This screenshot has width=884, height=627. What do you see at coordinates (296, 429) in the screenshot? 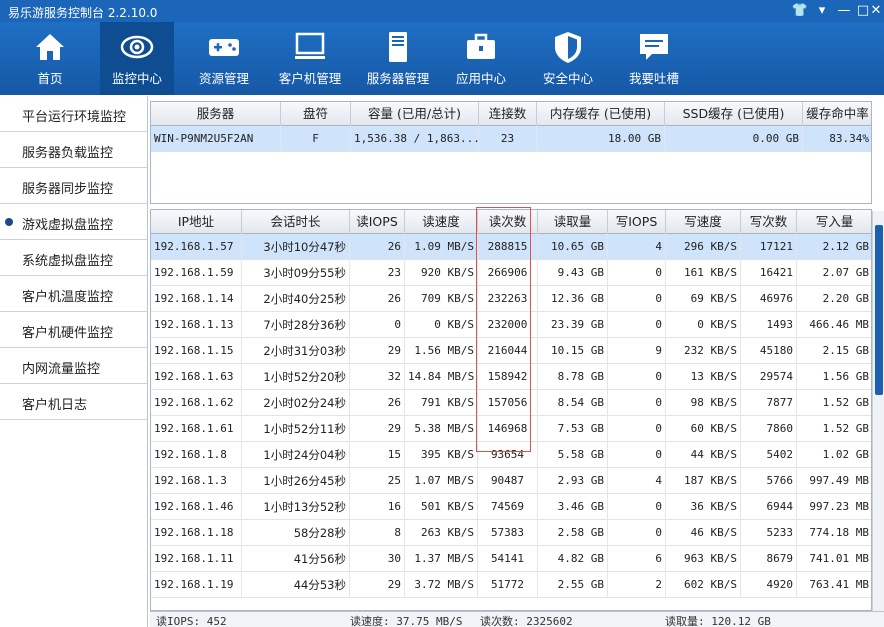
I see `table-cell: 1小时52分11秒` at bounding box center [296, 429].